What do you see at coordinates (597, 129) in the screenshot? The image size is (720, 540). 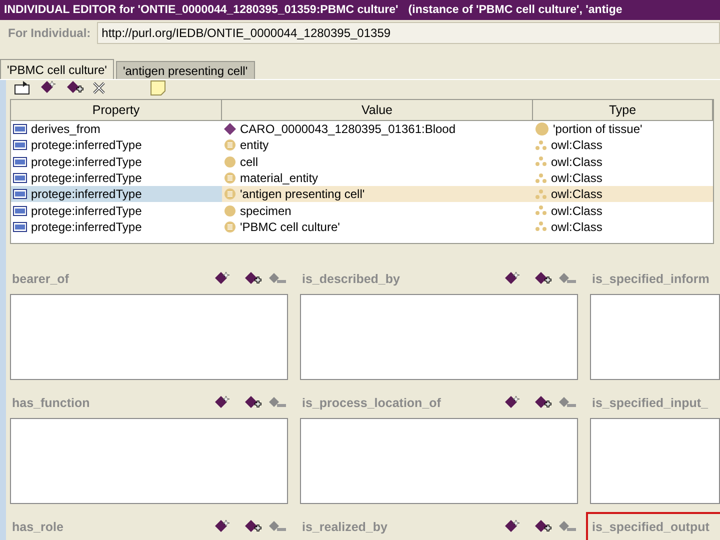 I see `type-text: 'portion of tissue'` at bounding box center [597, 129].